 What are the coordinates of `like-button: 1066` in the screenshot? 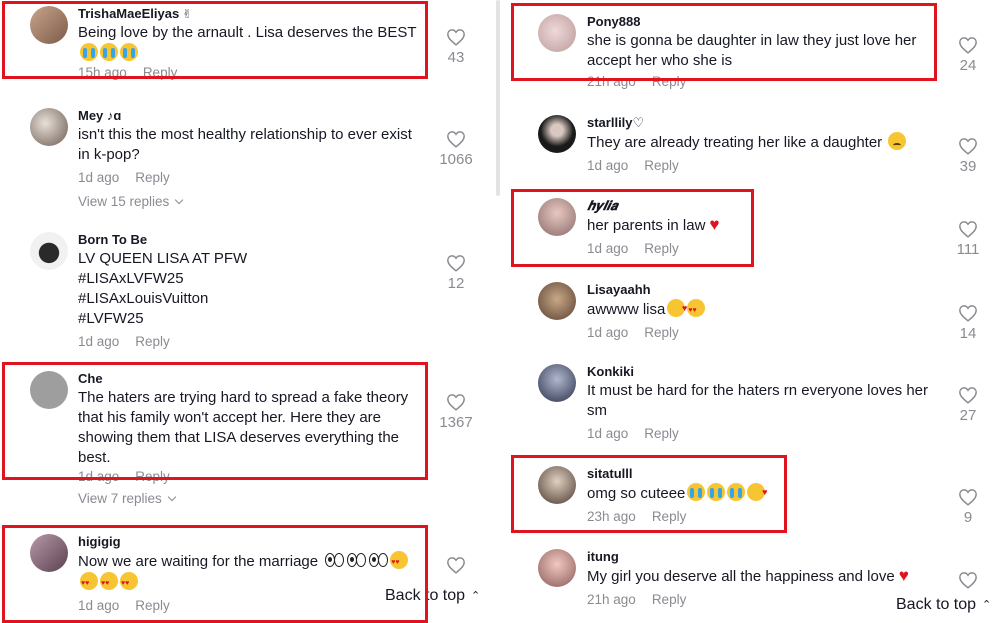 It's located at (456, 149).